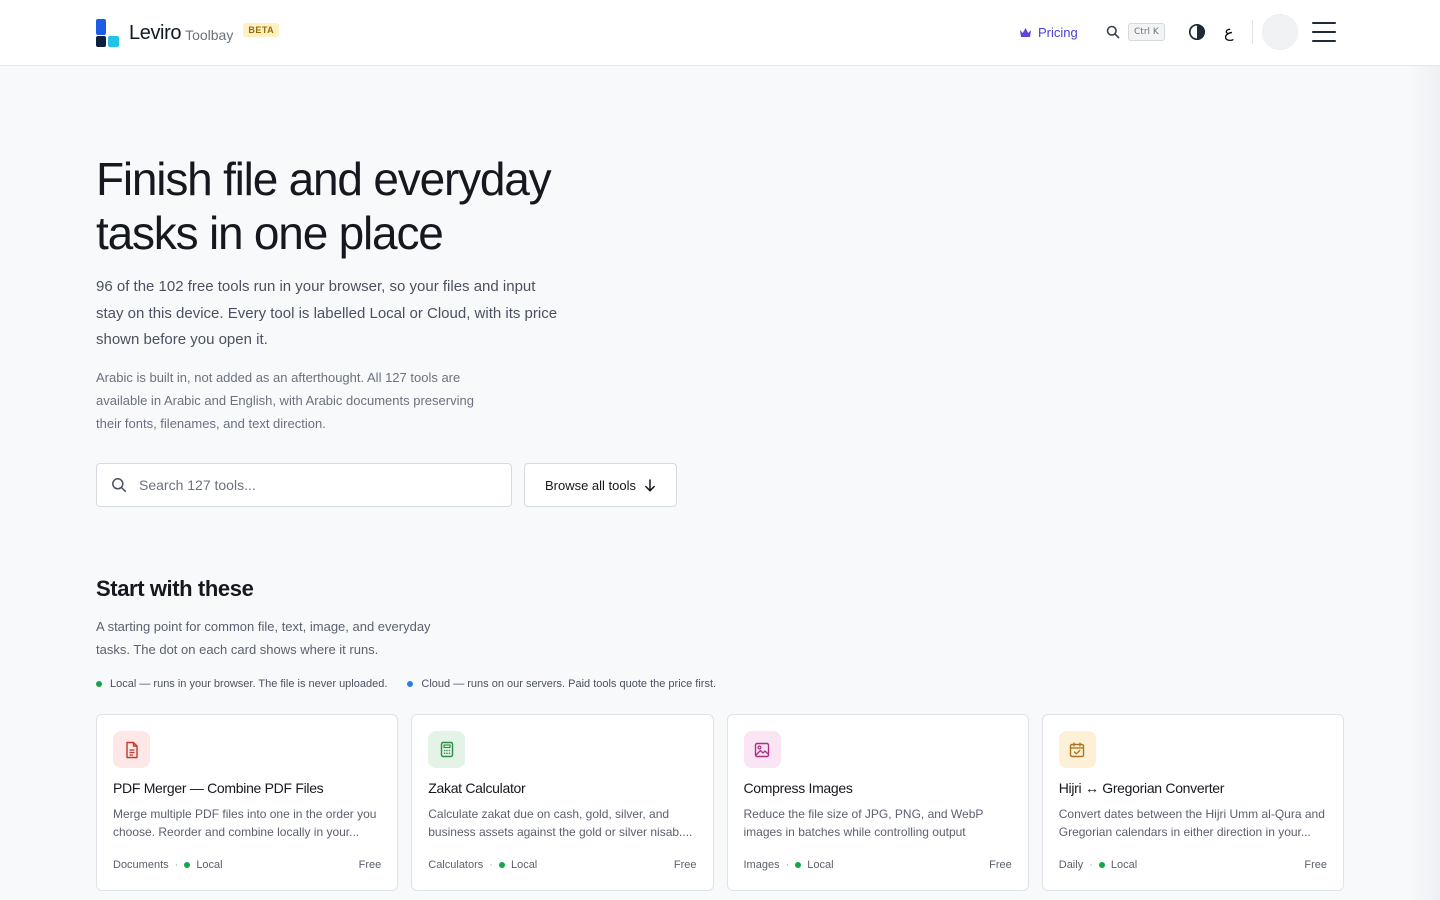  I want to click on page-title-line1: Finish file and everyday, so click(324, 179).